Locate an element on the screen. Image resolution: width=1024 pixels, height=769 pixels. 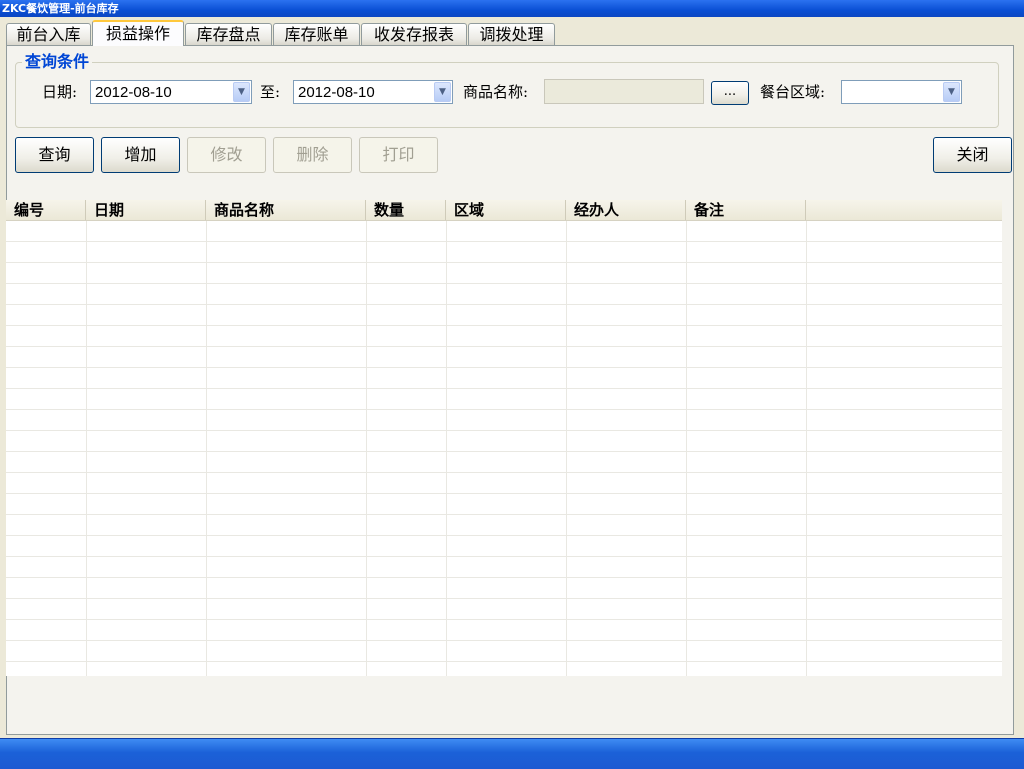
delete-button: 删除 is located at coordinates (312, 155).